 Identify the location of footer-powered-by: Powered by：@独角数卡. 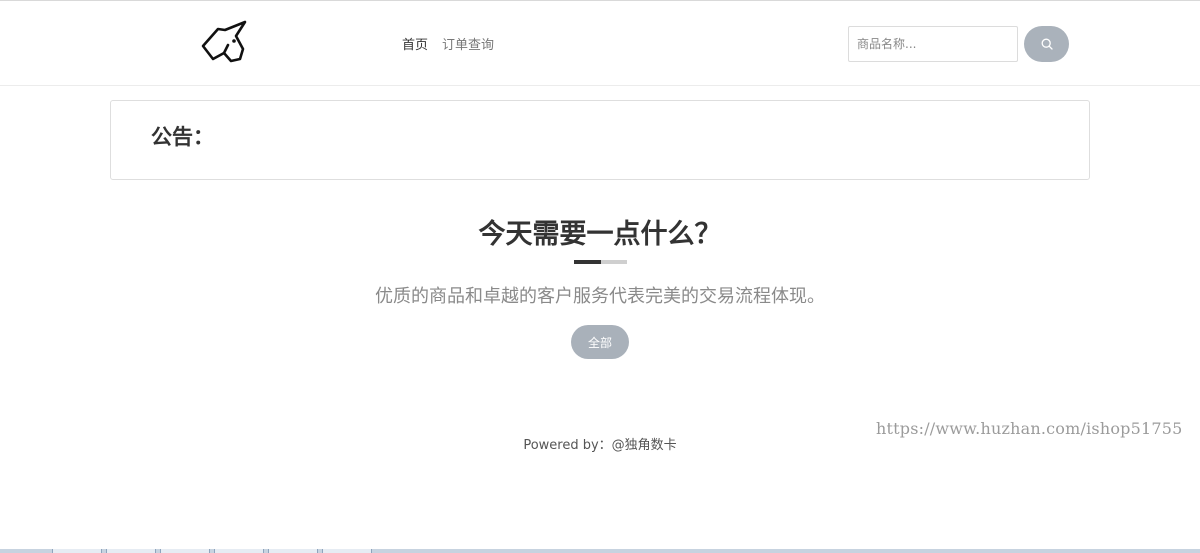
(600, 445).